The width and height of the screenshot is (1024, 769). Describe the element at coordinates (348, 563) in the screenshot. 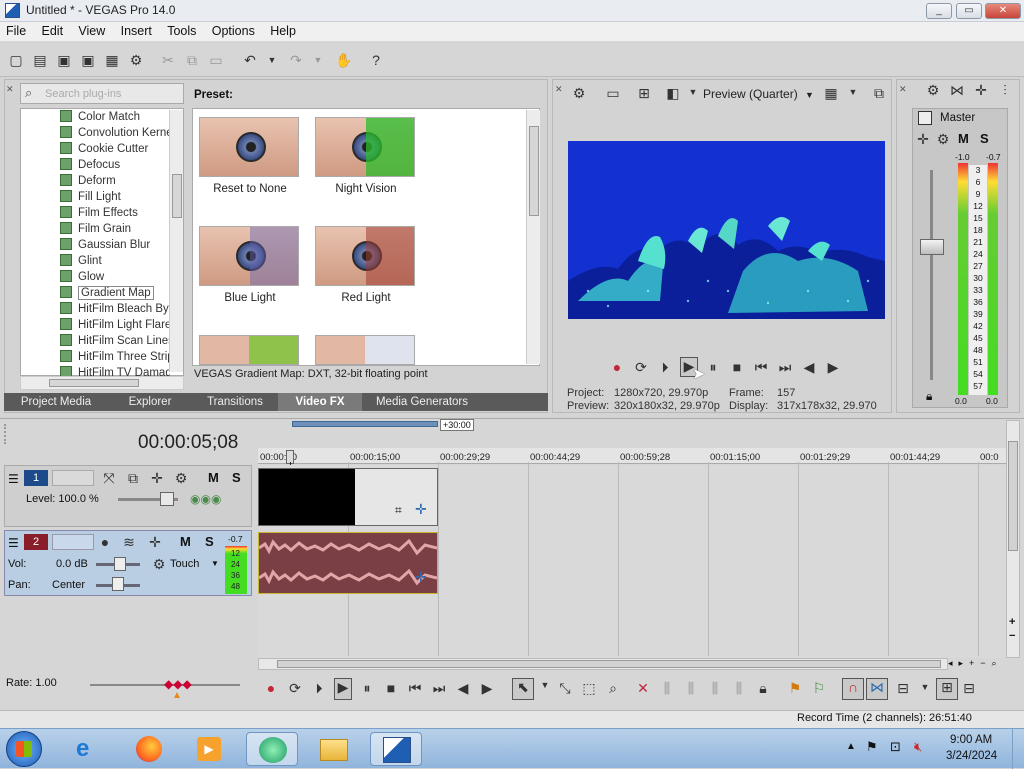

I see `audio-clip: ✛` at that location.